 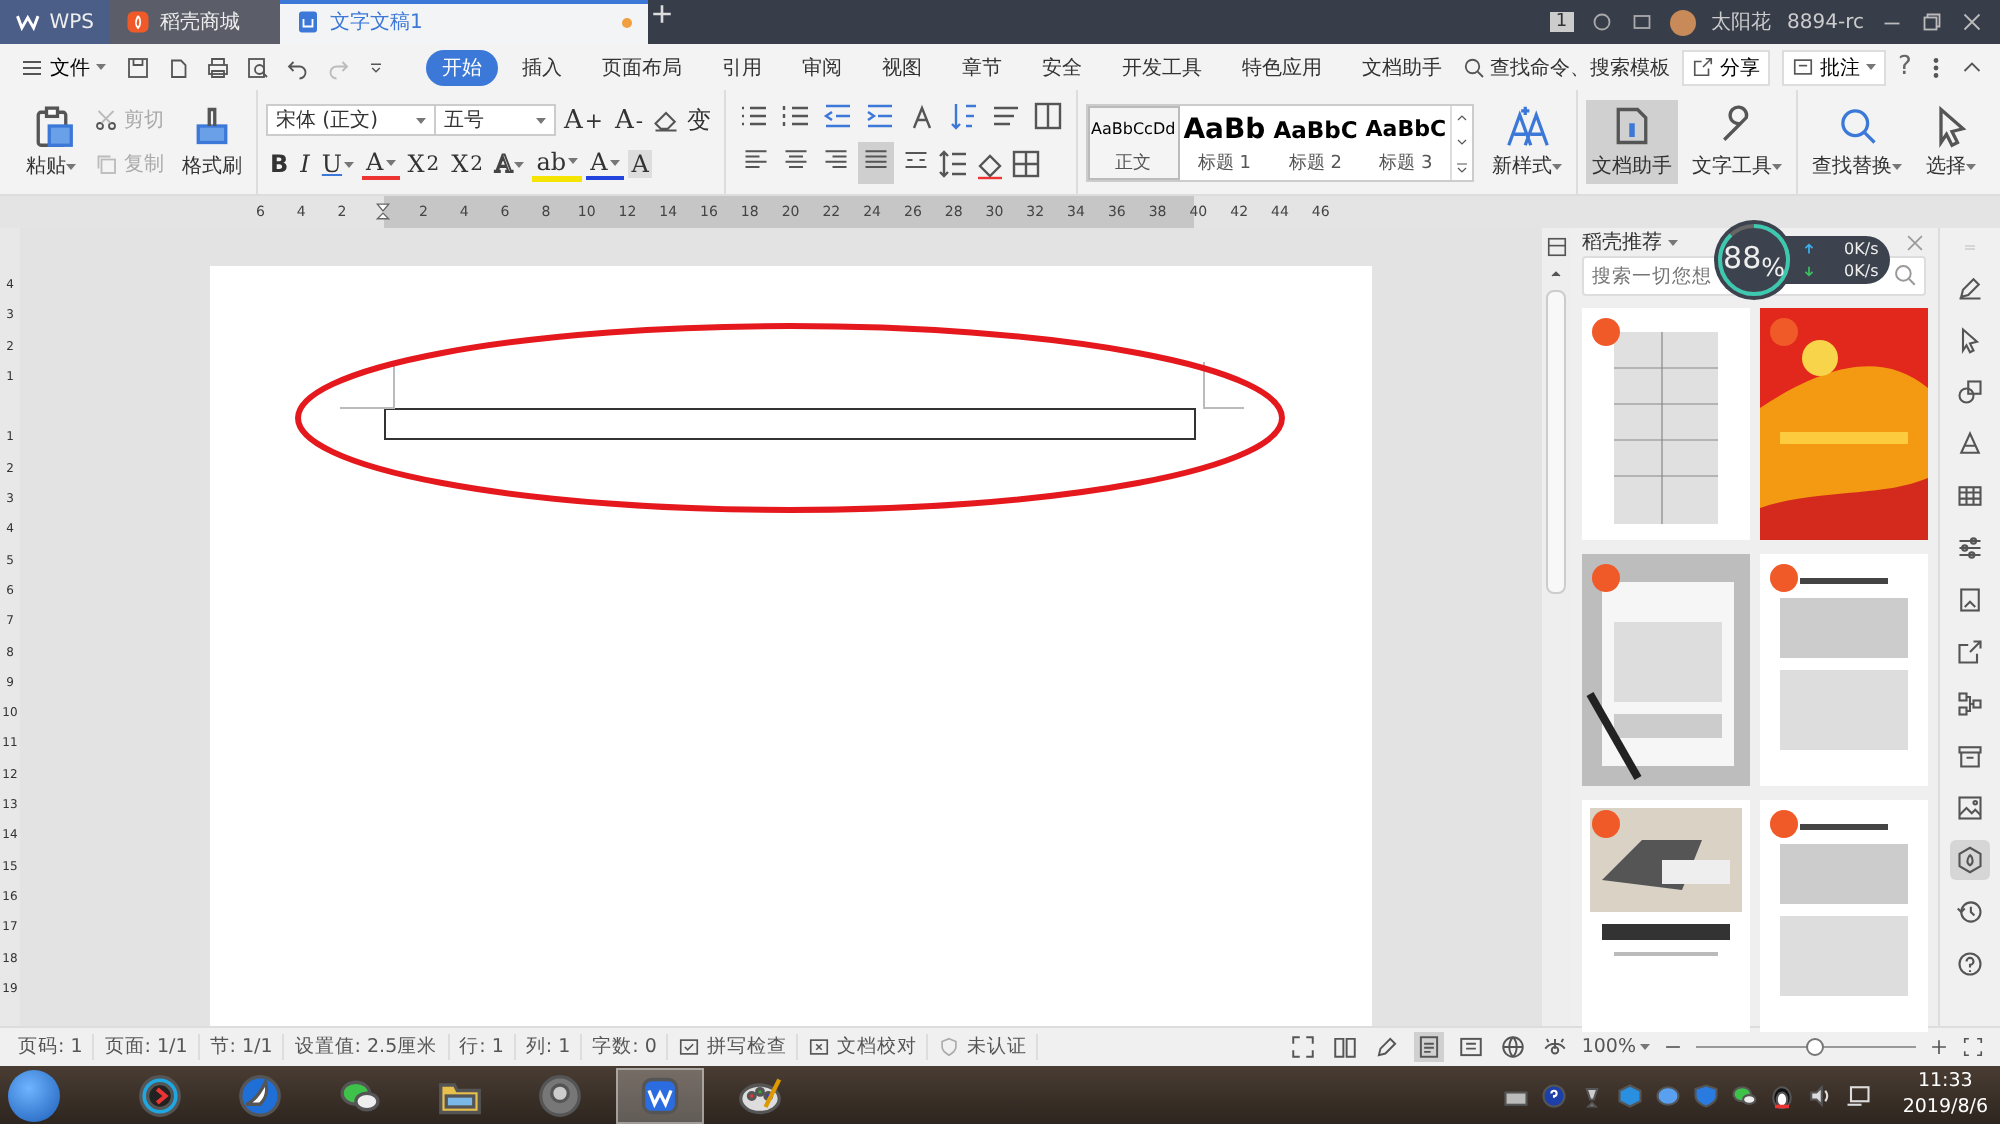 What do you see at coordinates (660, 1096) in the screenshot?
I see `taskbar-app` at bounding box center [660, 1096].